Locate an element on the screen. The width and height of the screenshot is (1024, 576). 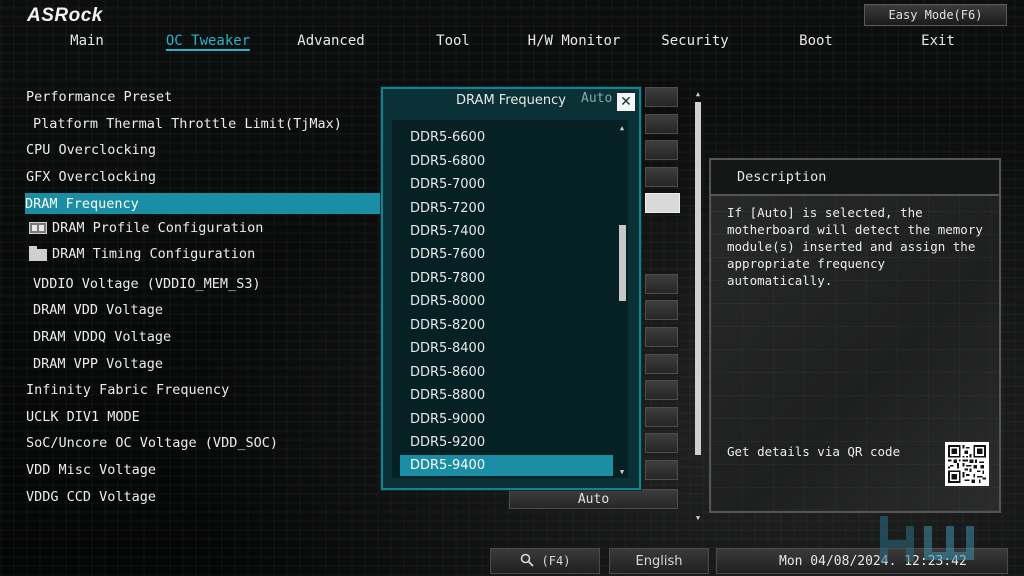
tab-hw-monitor: H/W Monitor is located at coordinates (574, 42).